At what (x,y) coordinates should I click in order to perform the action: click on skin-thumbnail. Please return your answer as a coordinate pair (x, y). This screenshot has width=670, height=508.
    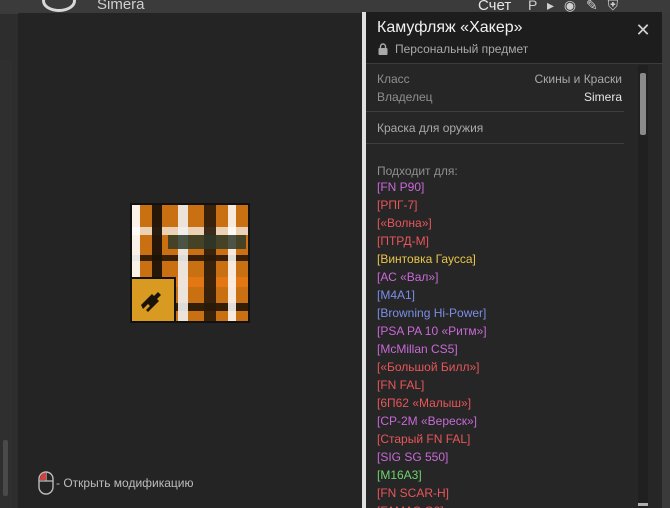
    Looking at the image, I should click on (190, 263).